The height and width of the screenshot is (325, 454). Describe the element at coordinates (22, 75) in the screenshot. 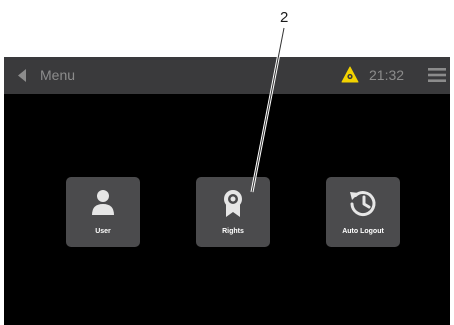

I see `chevron-left-icon` at that location.